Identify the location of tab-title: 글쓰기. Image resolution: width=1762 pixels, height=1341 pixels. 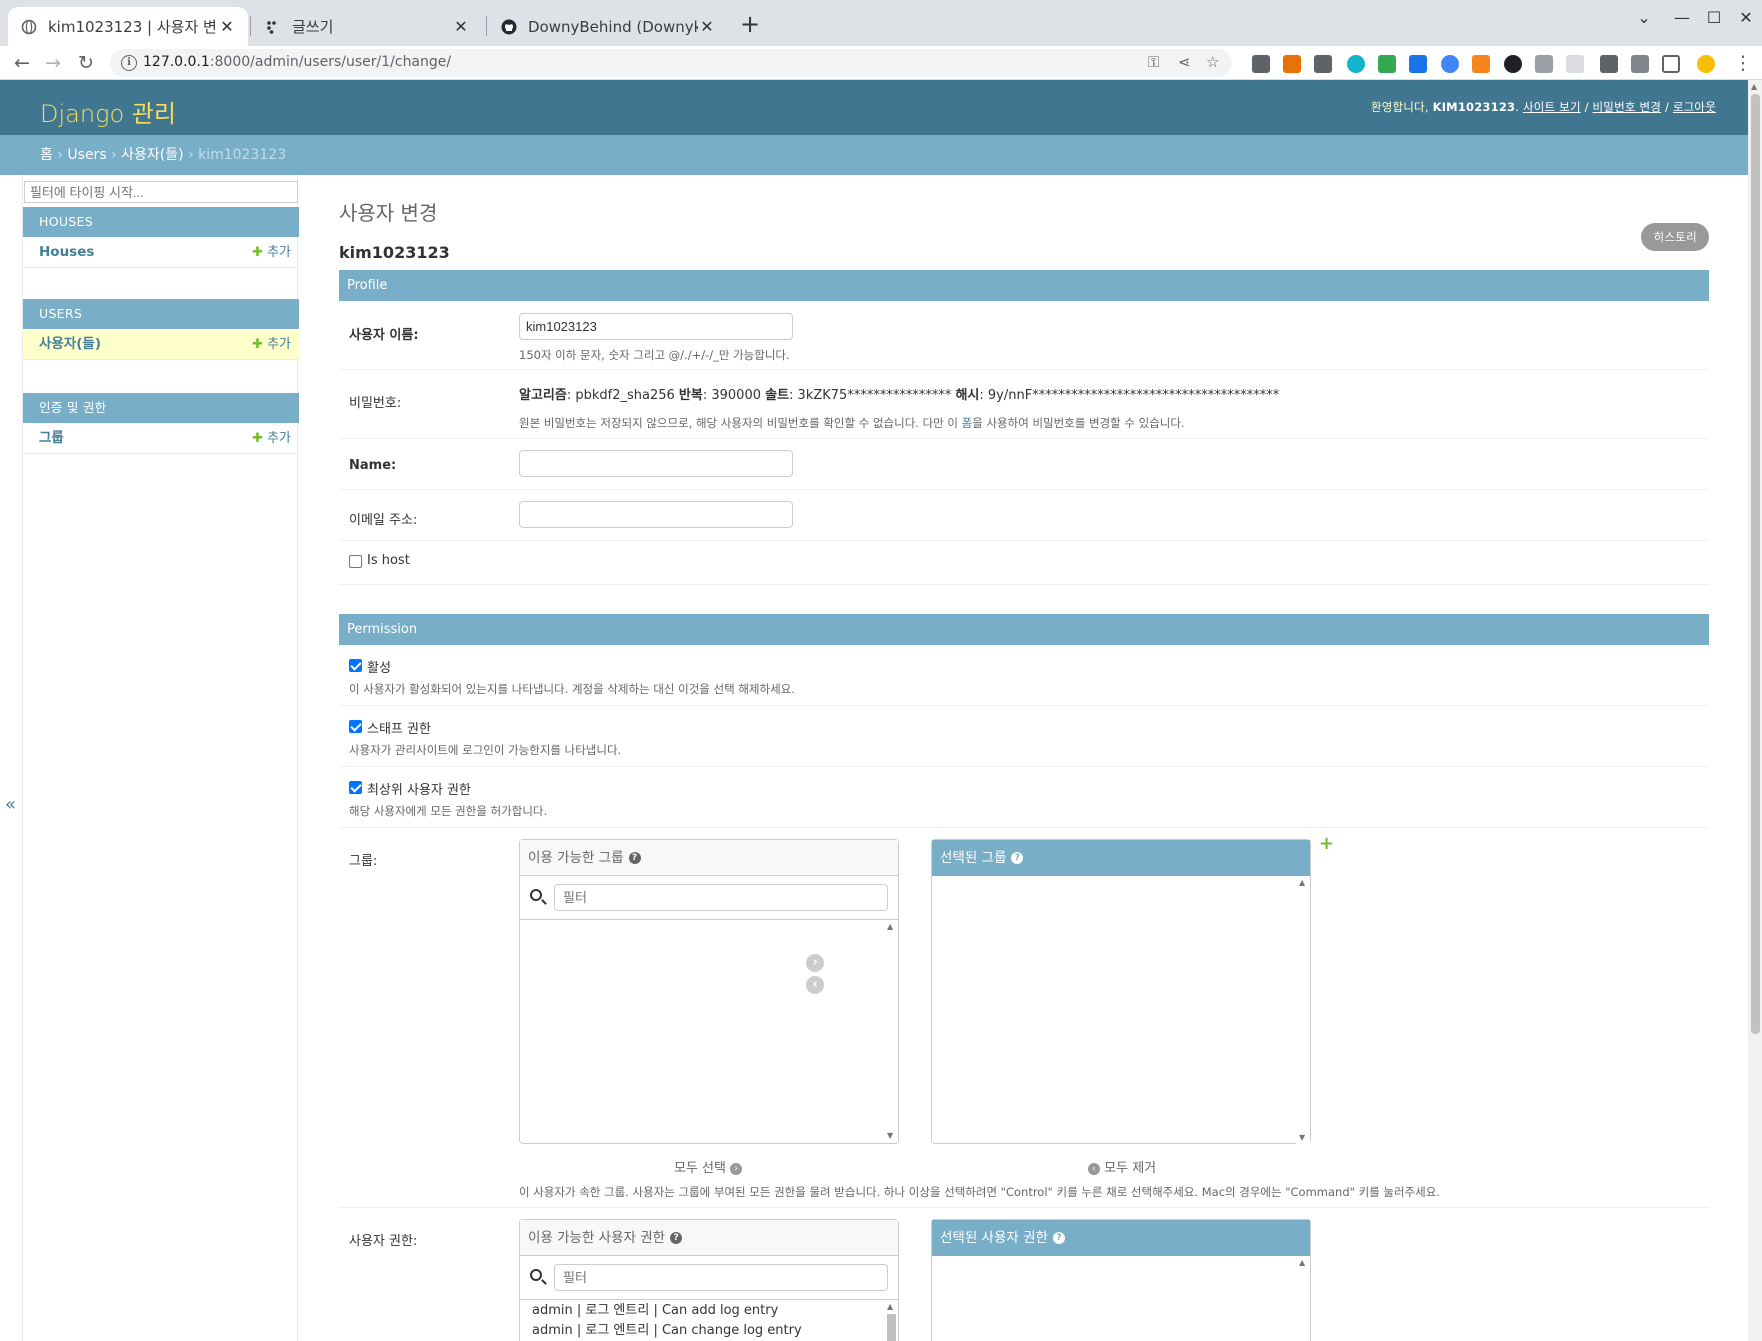
(313, 27).